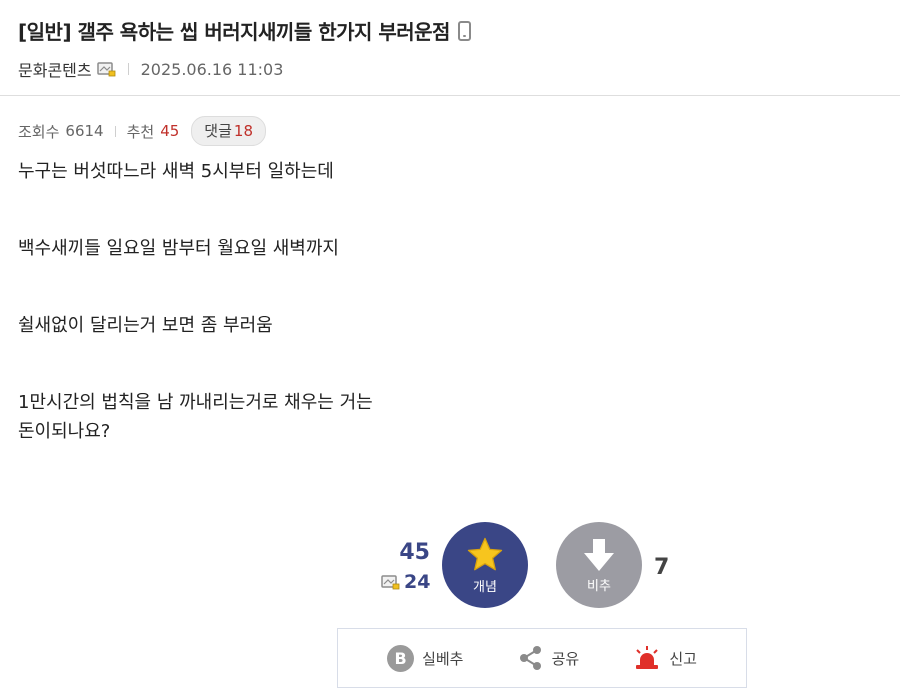 Image resolution: width=900 pixels, height=697 pixels. I want to click on recommend-count: 45, so click(170, 131).